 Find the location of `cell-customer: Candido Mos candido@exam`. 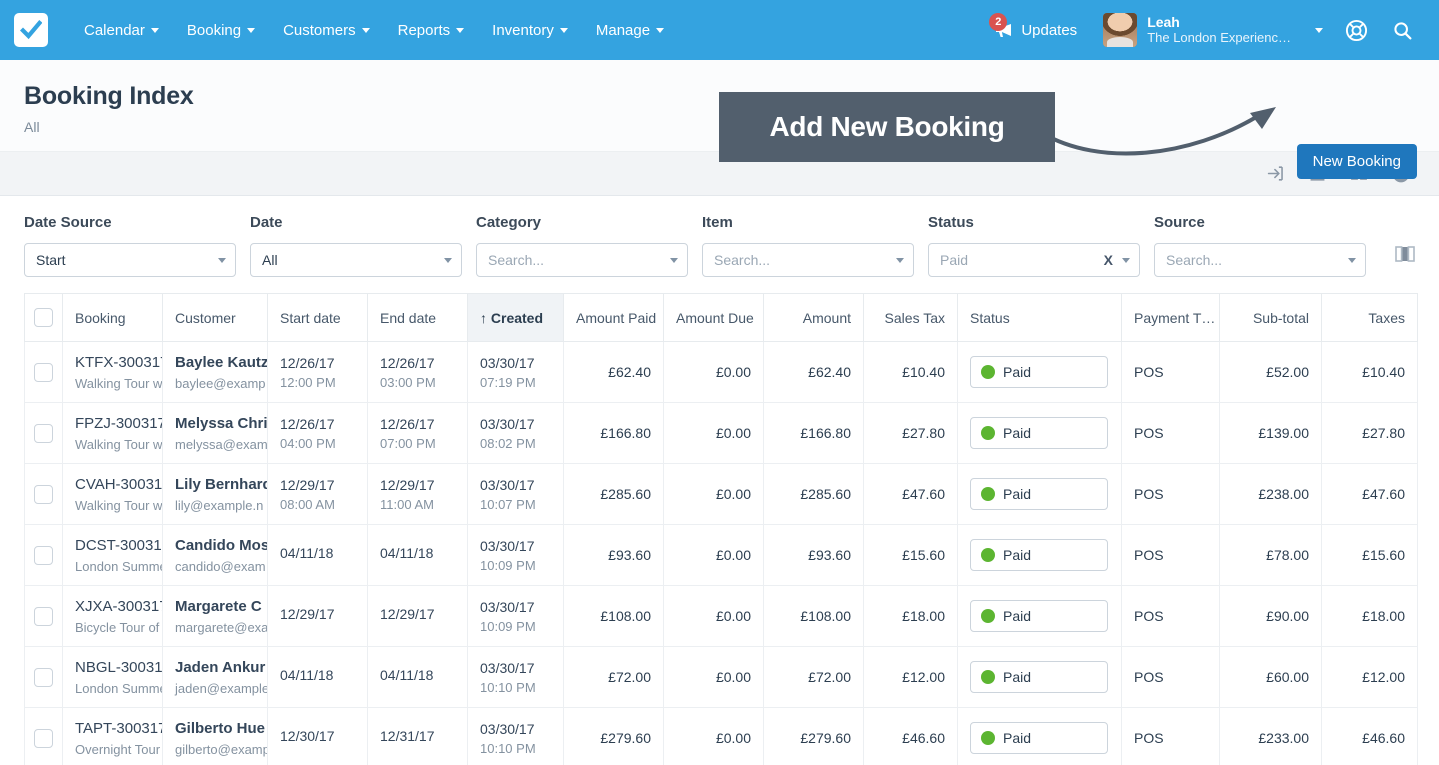

cell-customer: Candido Mos candido@exam is located at coordinates (215, 555).